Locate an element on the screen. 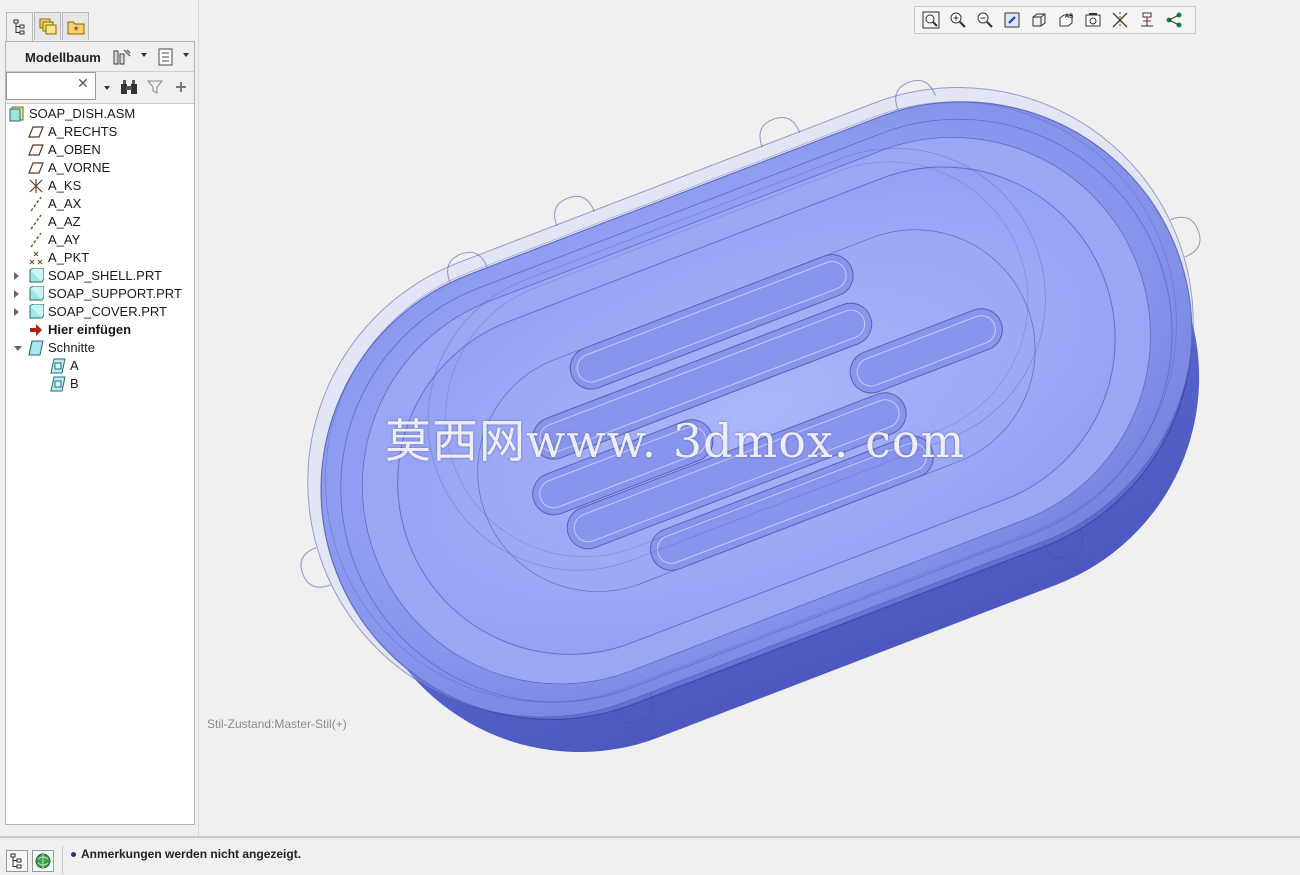 Image resolution: width=1300 pixels, height=875 pixels. assembly-icon is located at coordinates (17, 114).